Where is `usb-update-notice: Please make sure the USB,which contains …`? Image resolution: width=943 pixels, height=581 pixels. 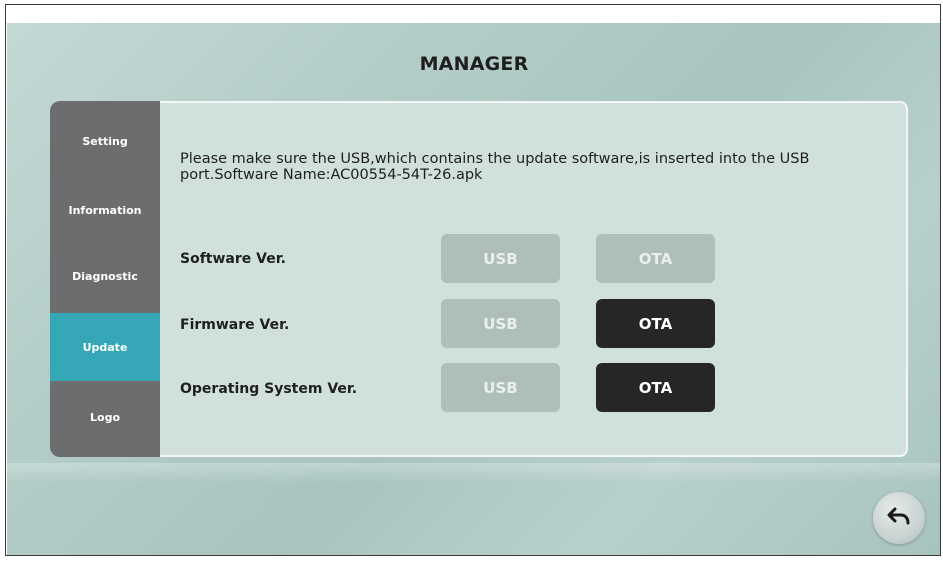 usb-update-notice: Please make sure the USB,which contains … is located at coordinates (495, 167).